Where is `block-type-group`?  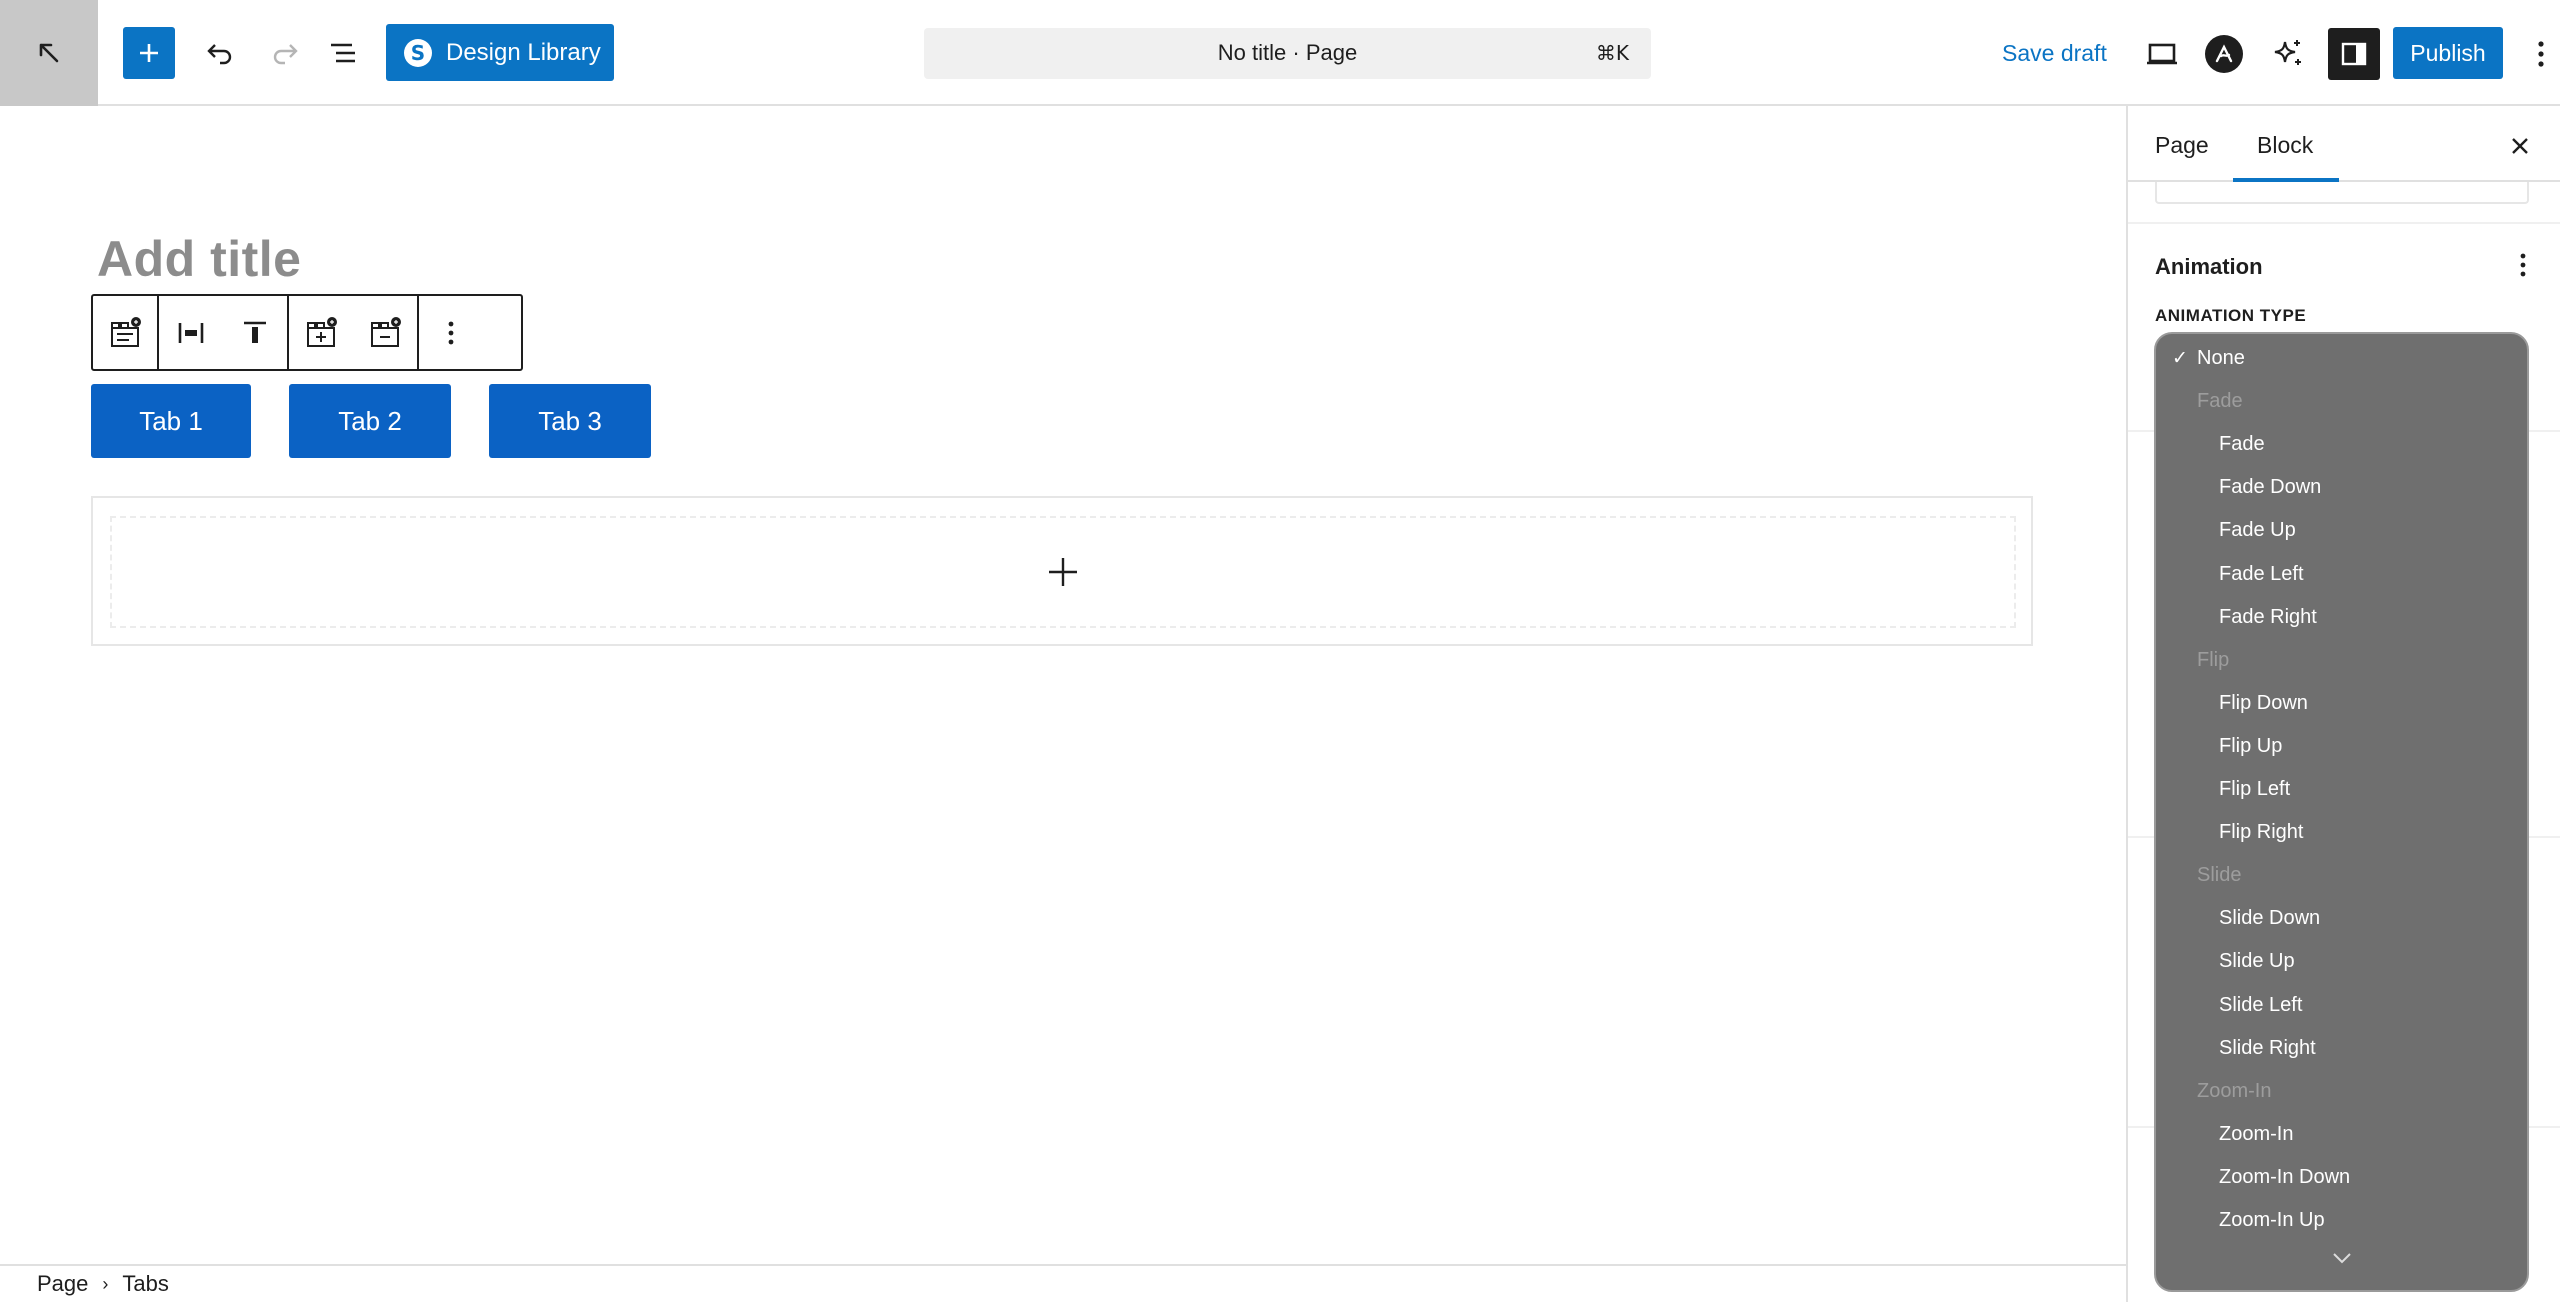
block-type-group is located at coordinates (126, 332).